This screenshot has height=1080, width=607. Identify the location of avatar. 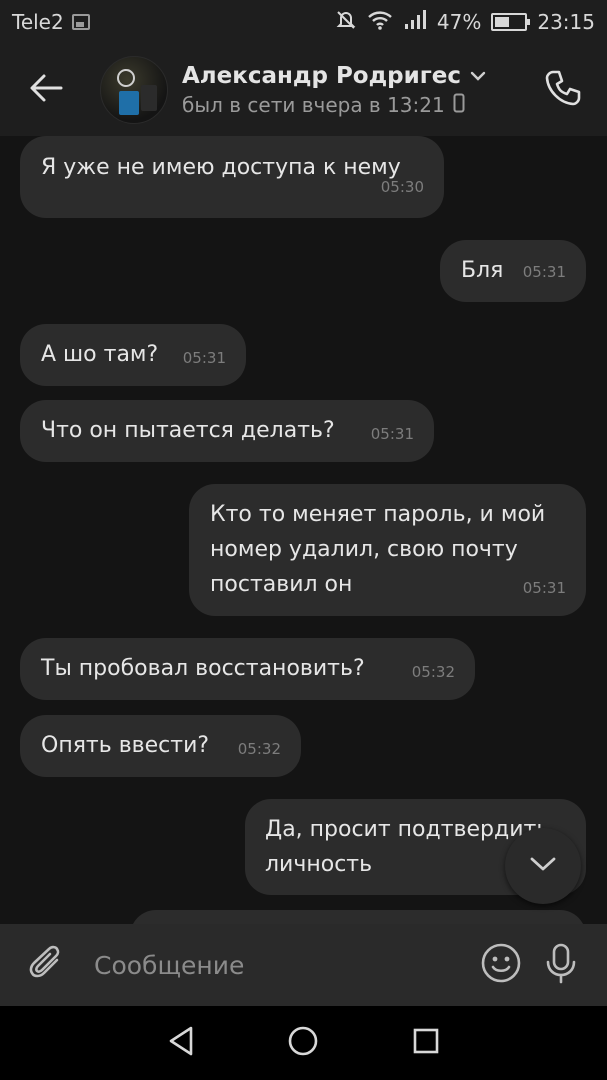
(134, 90).